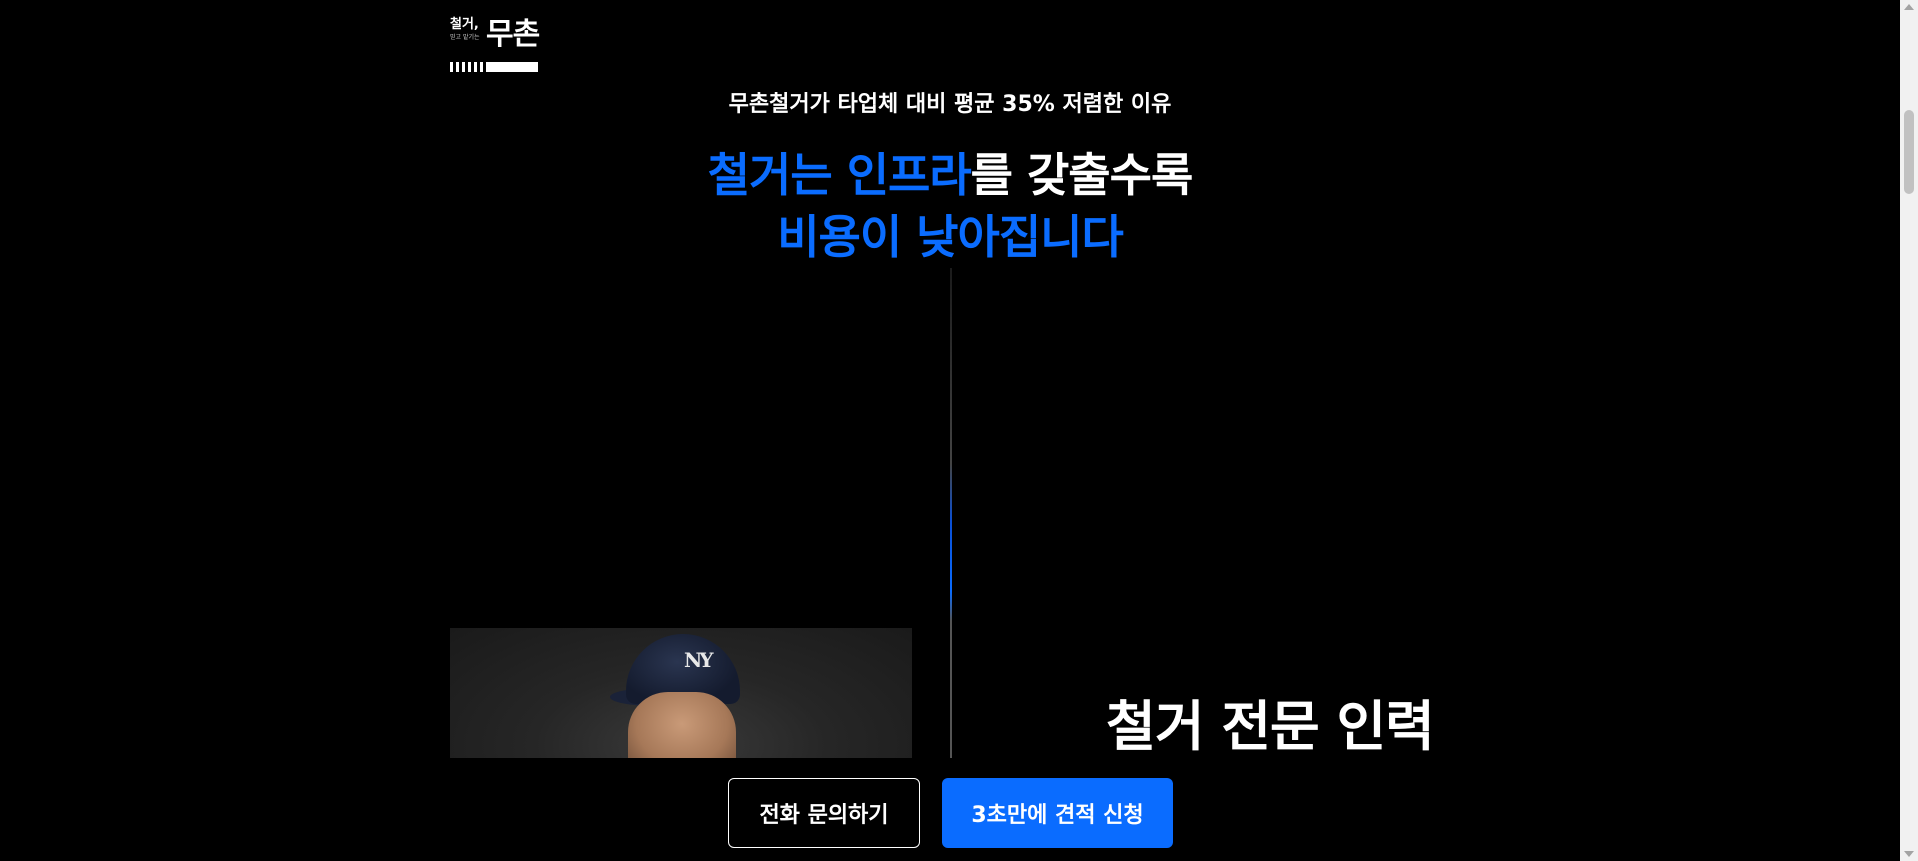  What do you see at coordinates (1909, 430) in the screenshot?
I see `vertical-scrollbar` at bounding box center [1909, 430].